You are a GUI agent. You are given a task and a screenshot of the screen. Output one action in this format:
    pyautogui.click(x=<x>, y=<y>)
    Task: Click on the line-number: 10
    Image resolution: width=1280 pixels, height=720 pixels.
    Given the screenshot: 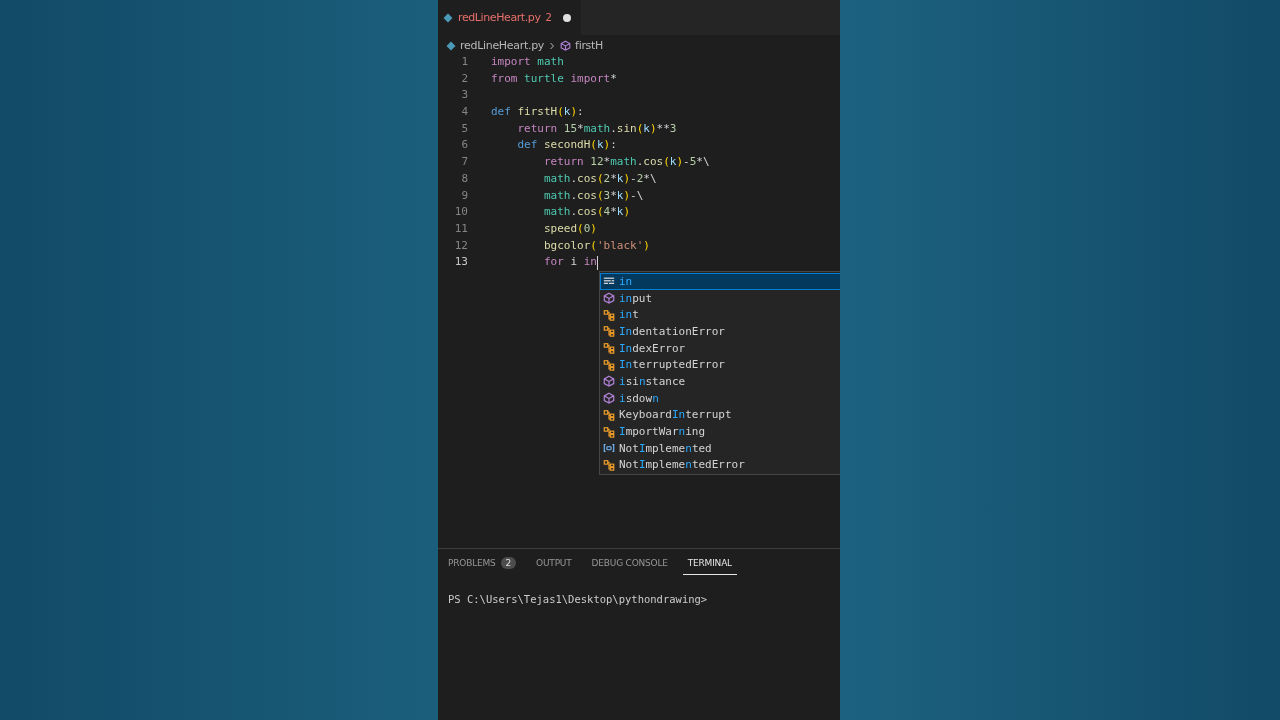 What is the action you would take?
    pyautogui.click(x=460, y=212)
    